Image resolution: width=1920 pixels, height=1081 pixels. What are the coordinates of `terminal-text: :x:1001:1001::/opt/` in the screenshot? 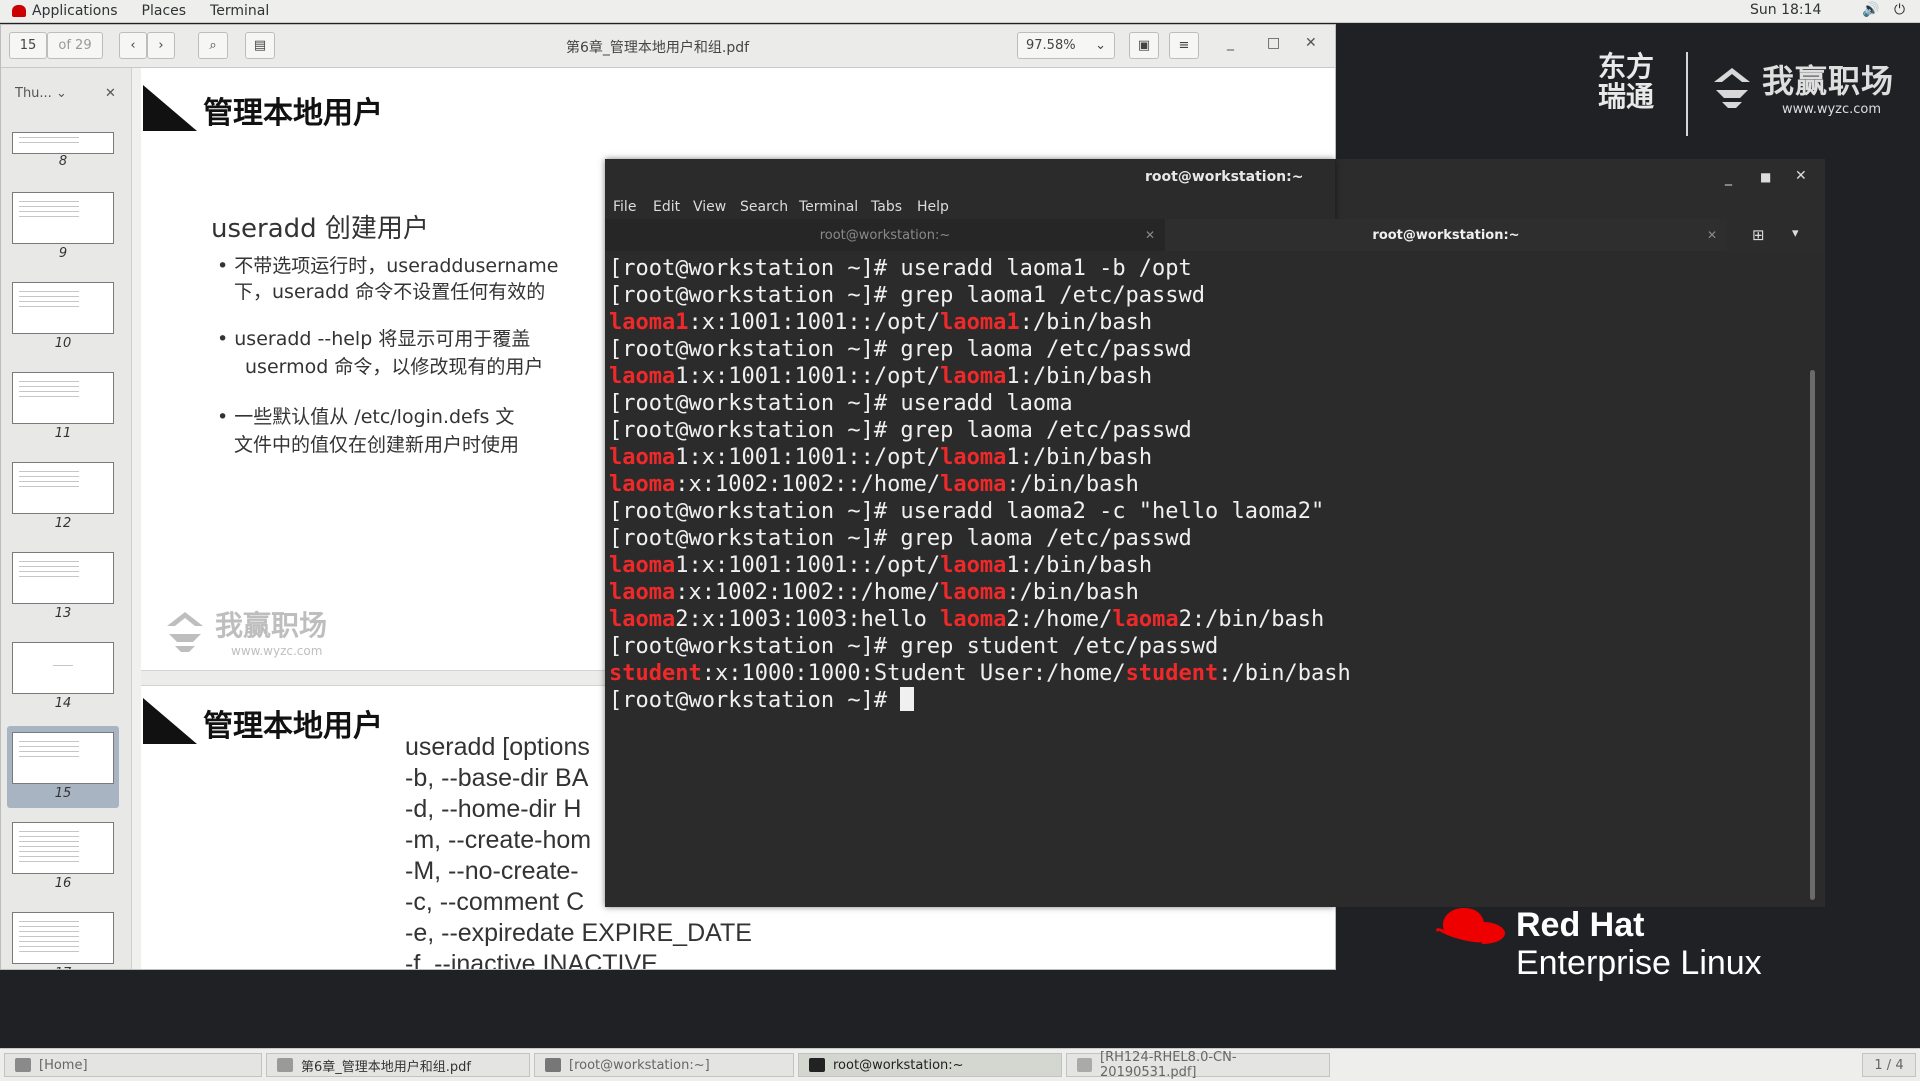 It's located at (814, 322).